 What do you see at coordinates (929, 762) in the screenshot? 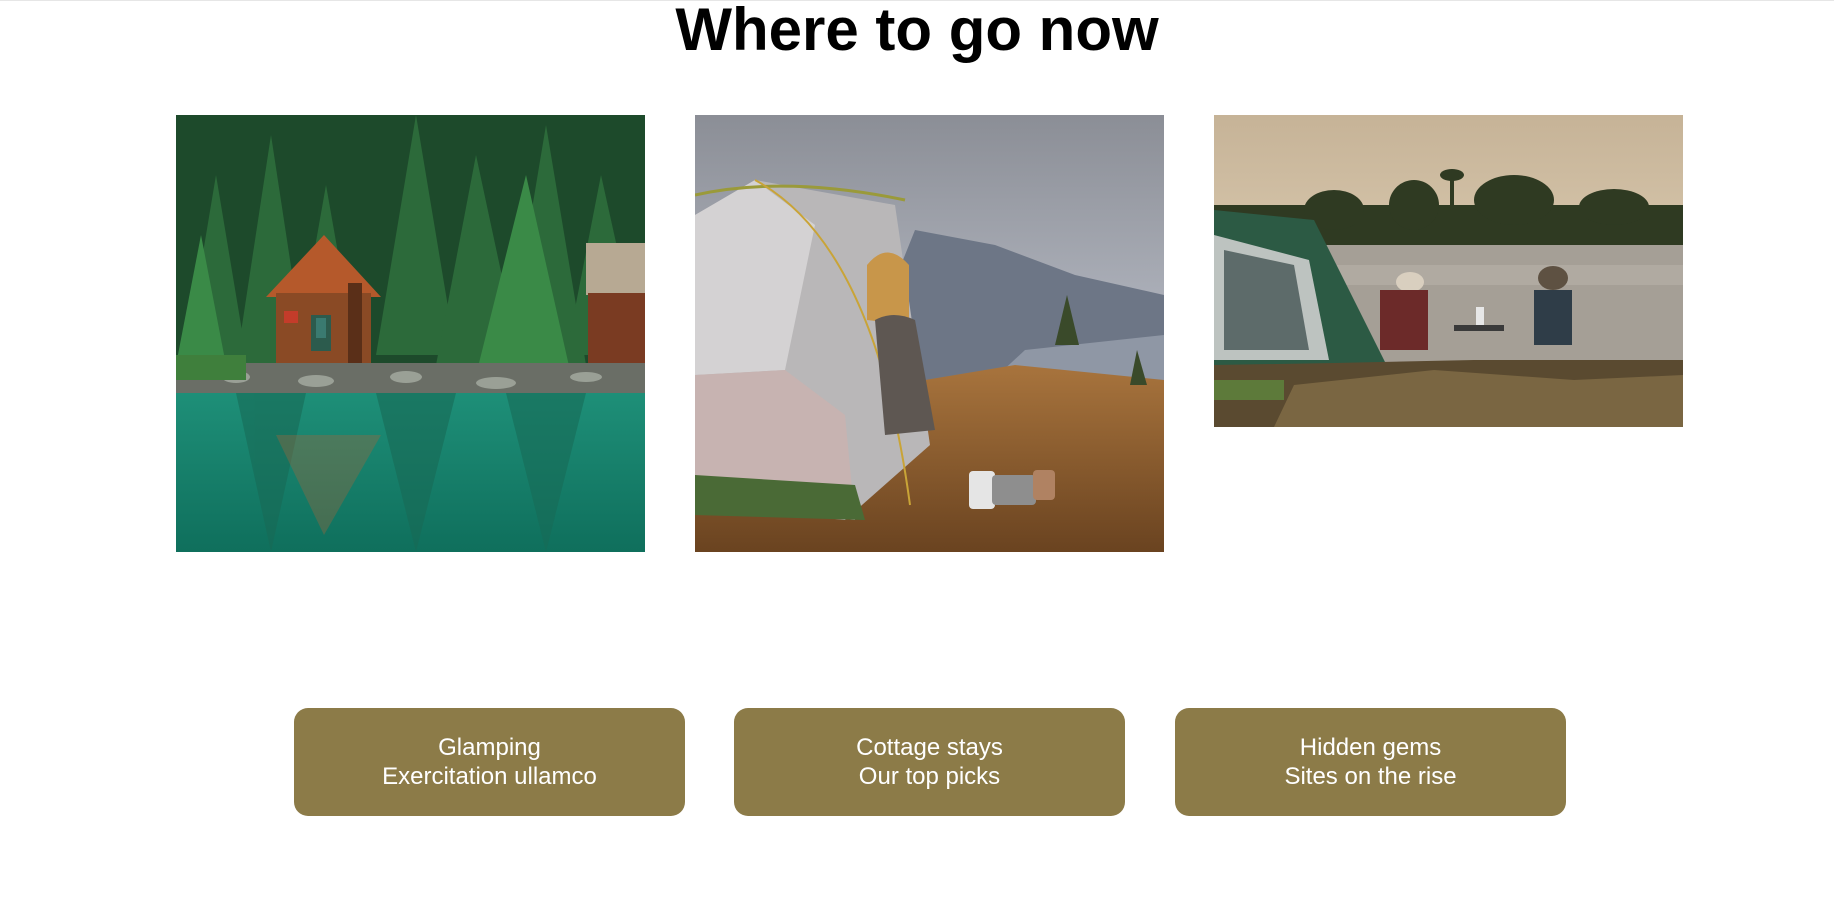
I see `cottage-stays-button: Cottage stays Our top picks` at bounding box center [929, 762].